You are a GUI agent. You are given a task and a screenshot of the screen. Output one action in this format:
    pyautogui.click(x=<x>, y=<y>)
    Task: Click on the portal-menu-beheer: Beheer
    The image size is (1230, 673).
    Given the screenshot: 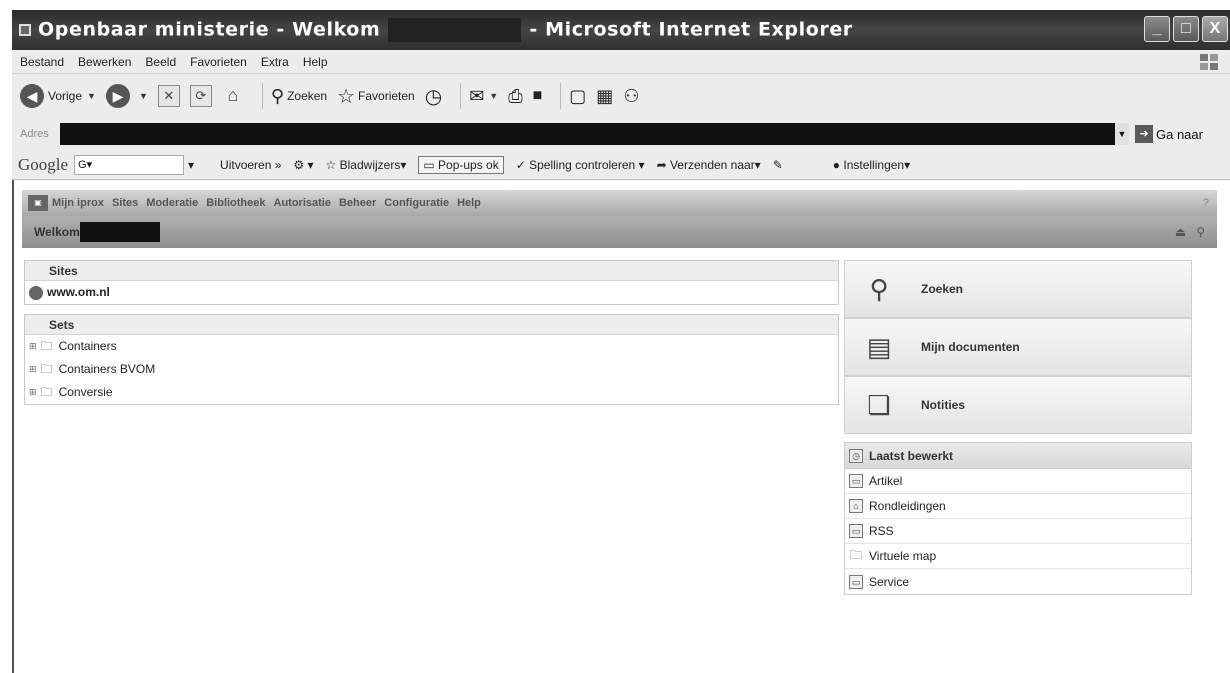 What is the action you would take?
    pyautogui.click(x=357, y=203)
    